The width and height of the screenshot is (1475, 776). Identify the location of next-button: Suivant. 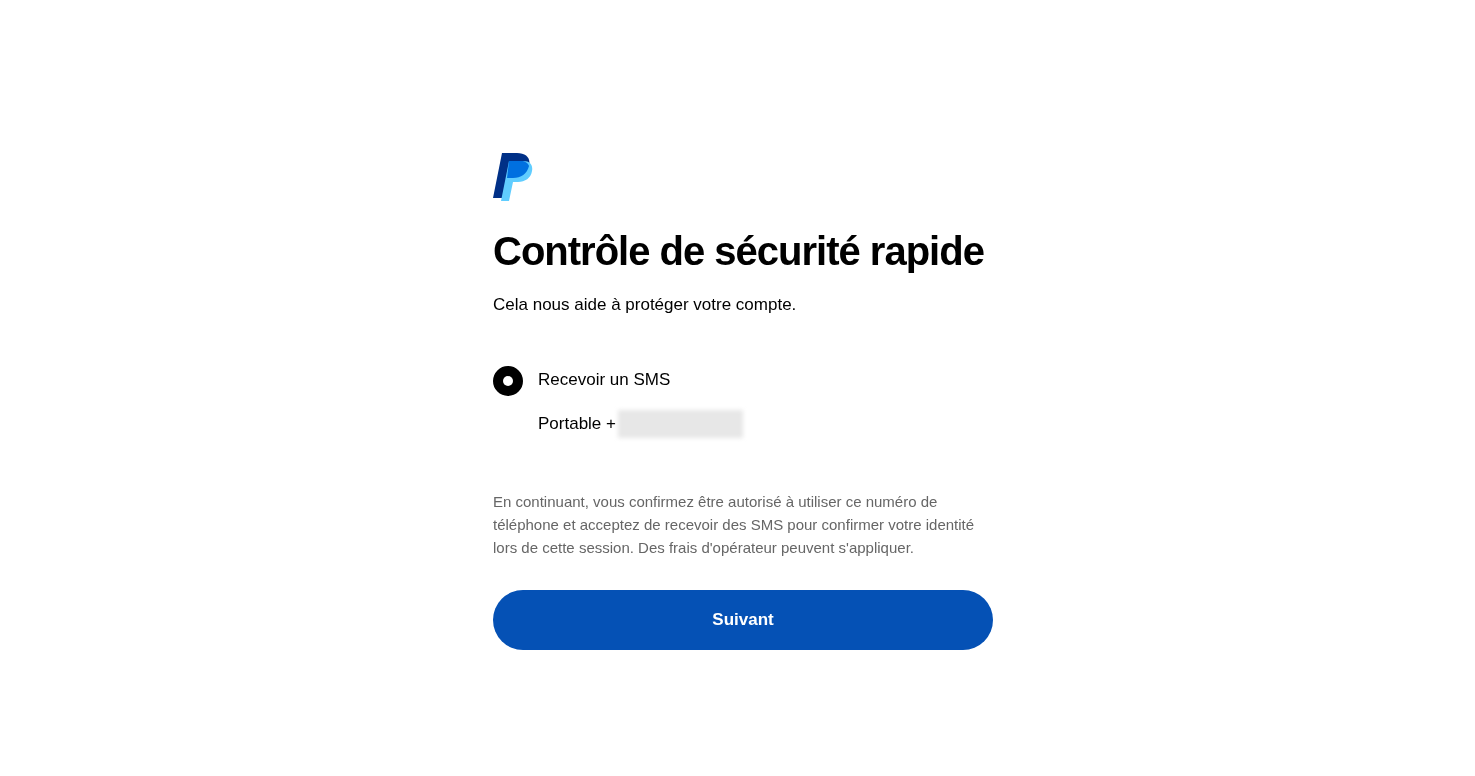
(743, 619).